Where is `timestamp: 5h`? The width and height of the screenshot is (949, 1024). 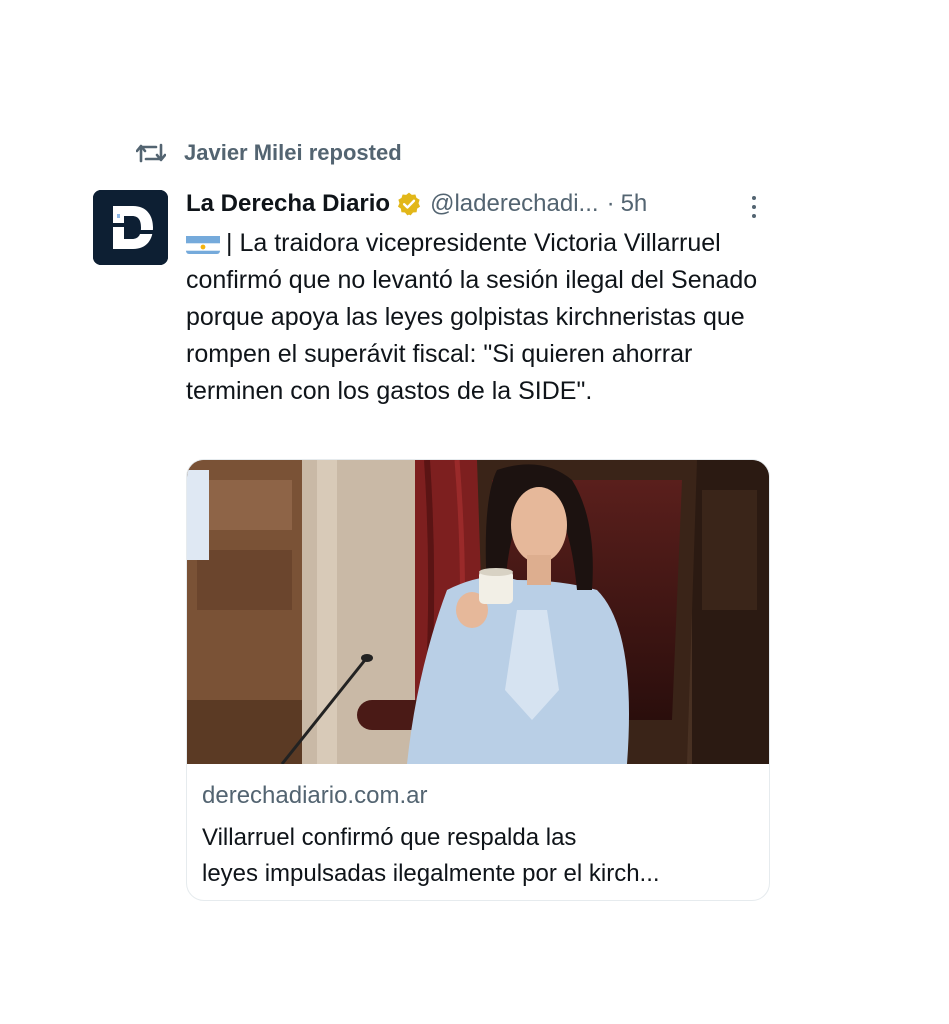 timestamp: 5h is located at coordinates (634, 204).